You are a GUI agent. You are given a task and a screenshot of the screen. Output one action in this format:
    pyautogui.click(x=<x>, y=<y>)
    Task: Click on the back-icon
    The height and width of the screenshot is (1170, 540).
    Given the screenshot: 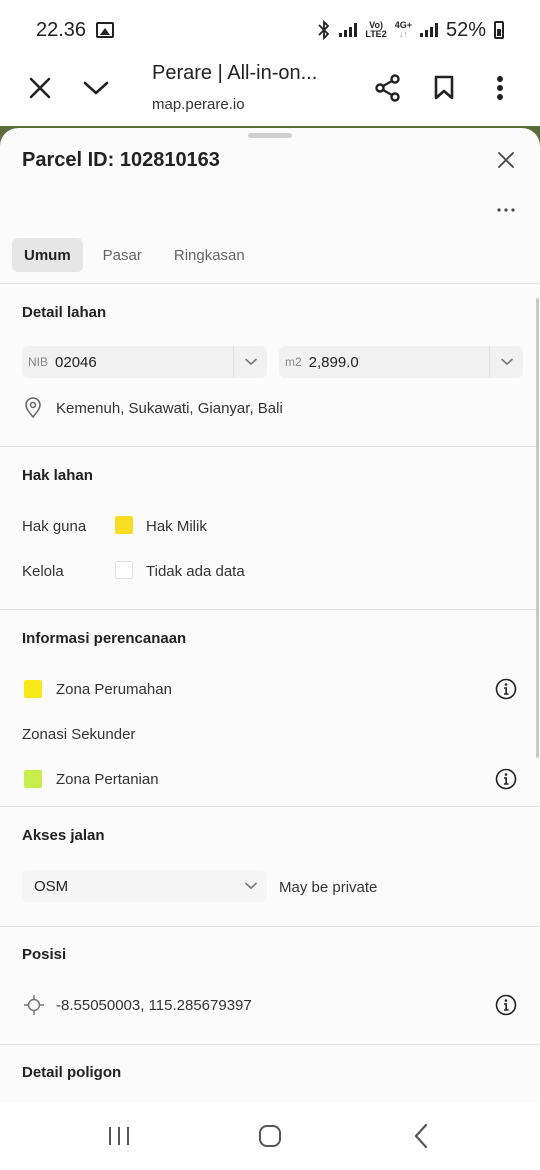 What is the action you would take?
    pyautogui.click(x=421, y=1136)
    